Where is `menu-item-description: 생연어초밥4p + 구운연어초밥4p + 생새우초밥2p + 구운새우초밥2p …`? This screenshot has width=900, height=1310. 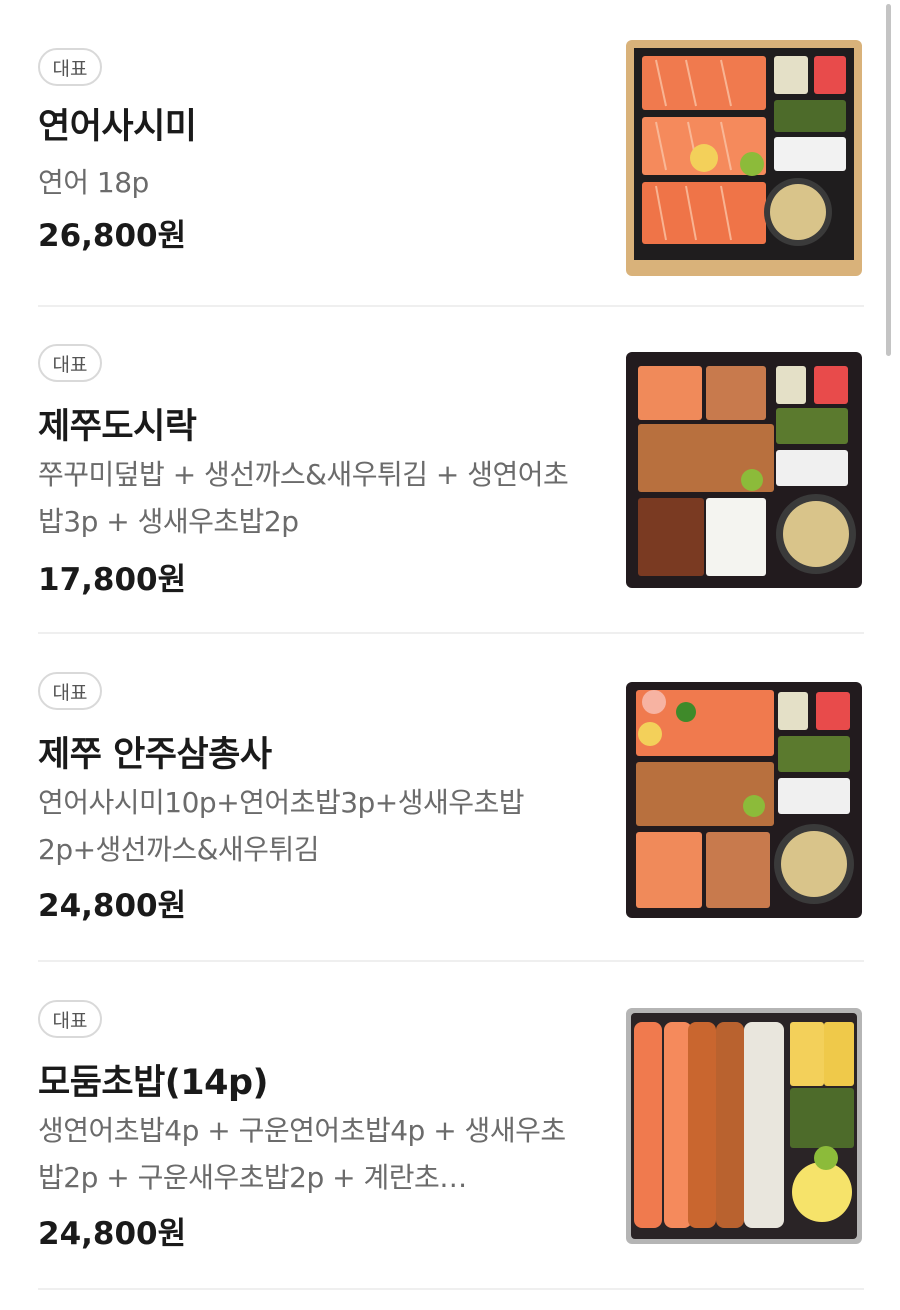 menu-item-description: 생연어초밥4p + 구운연어초밥4p + 생새우초밥2p + 구운새우초밥2p … is located at coordinates (302, 1154).